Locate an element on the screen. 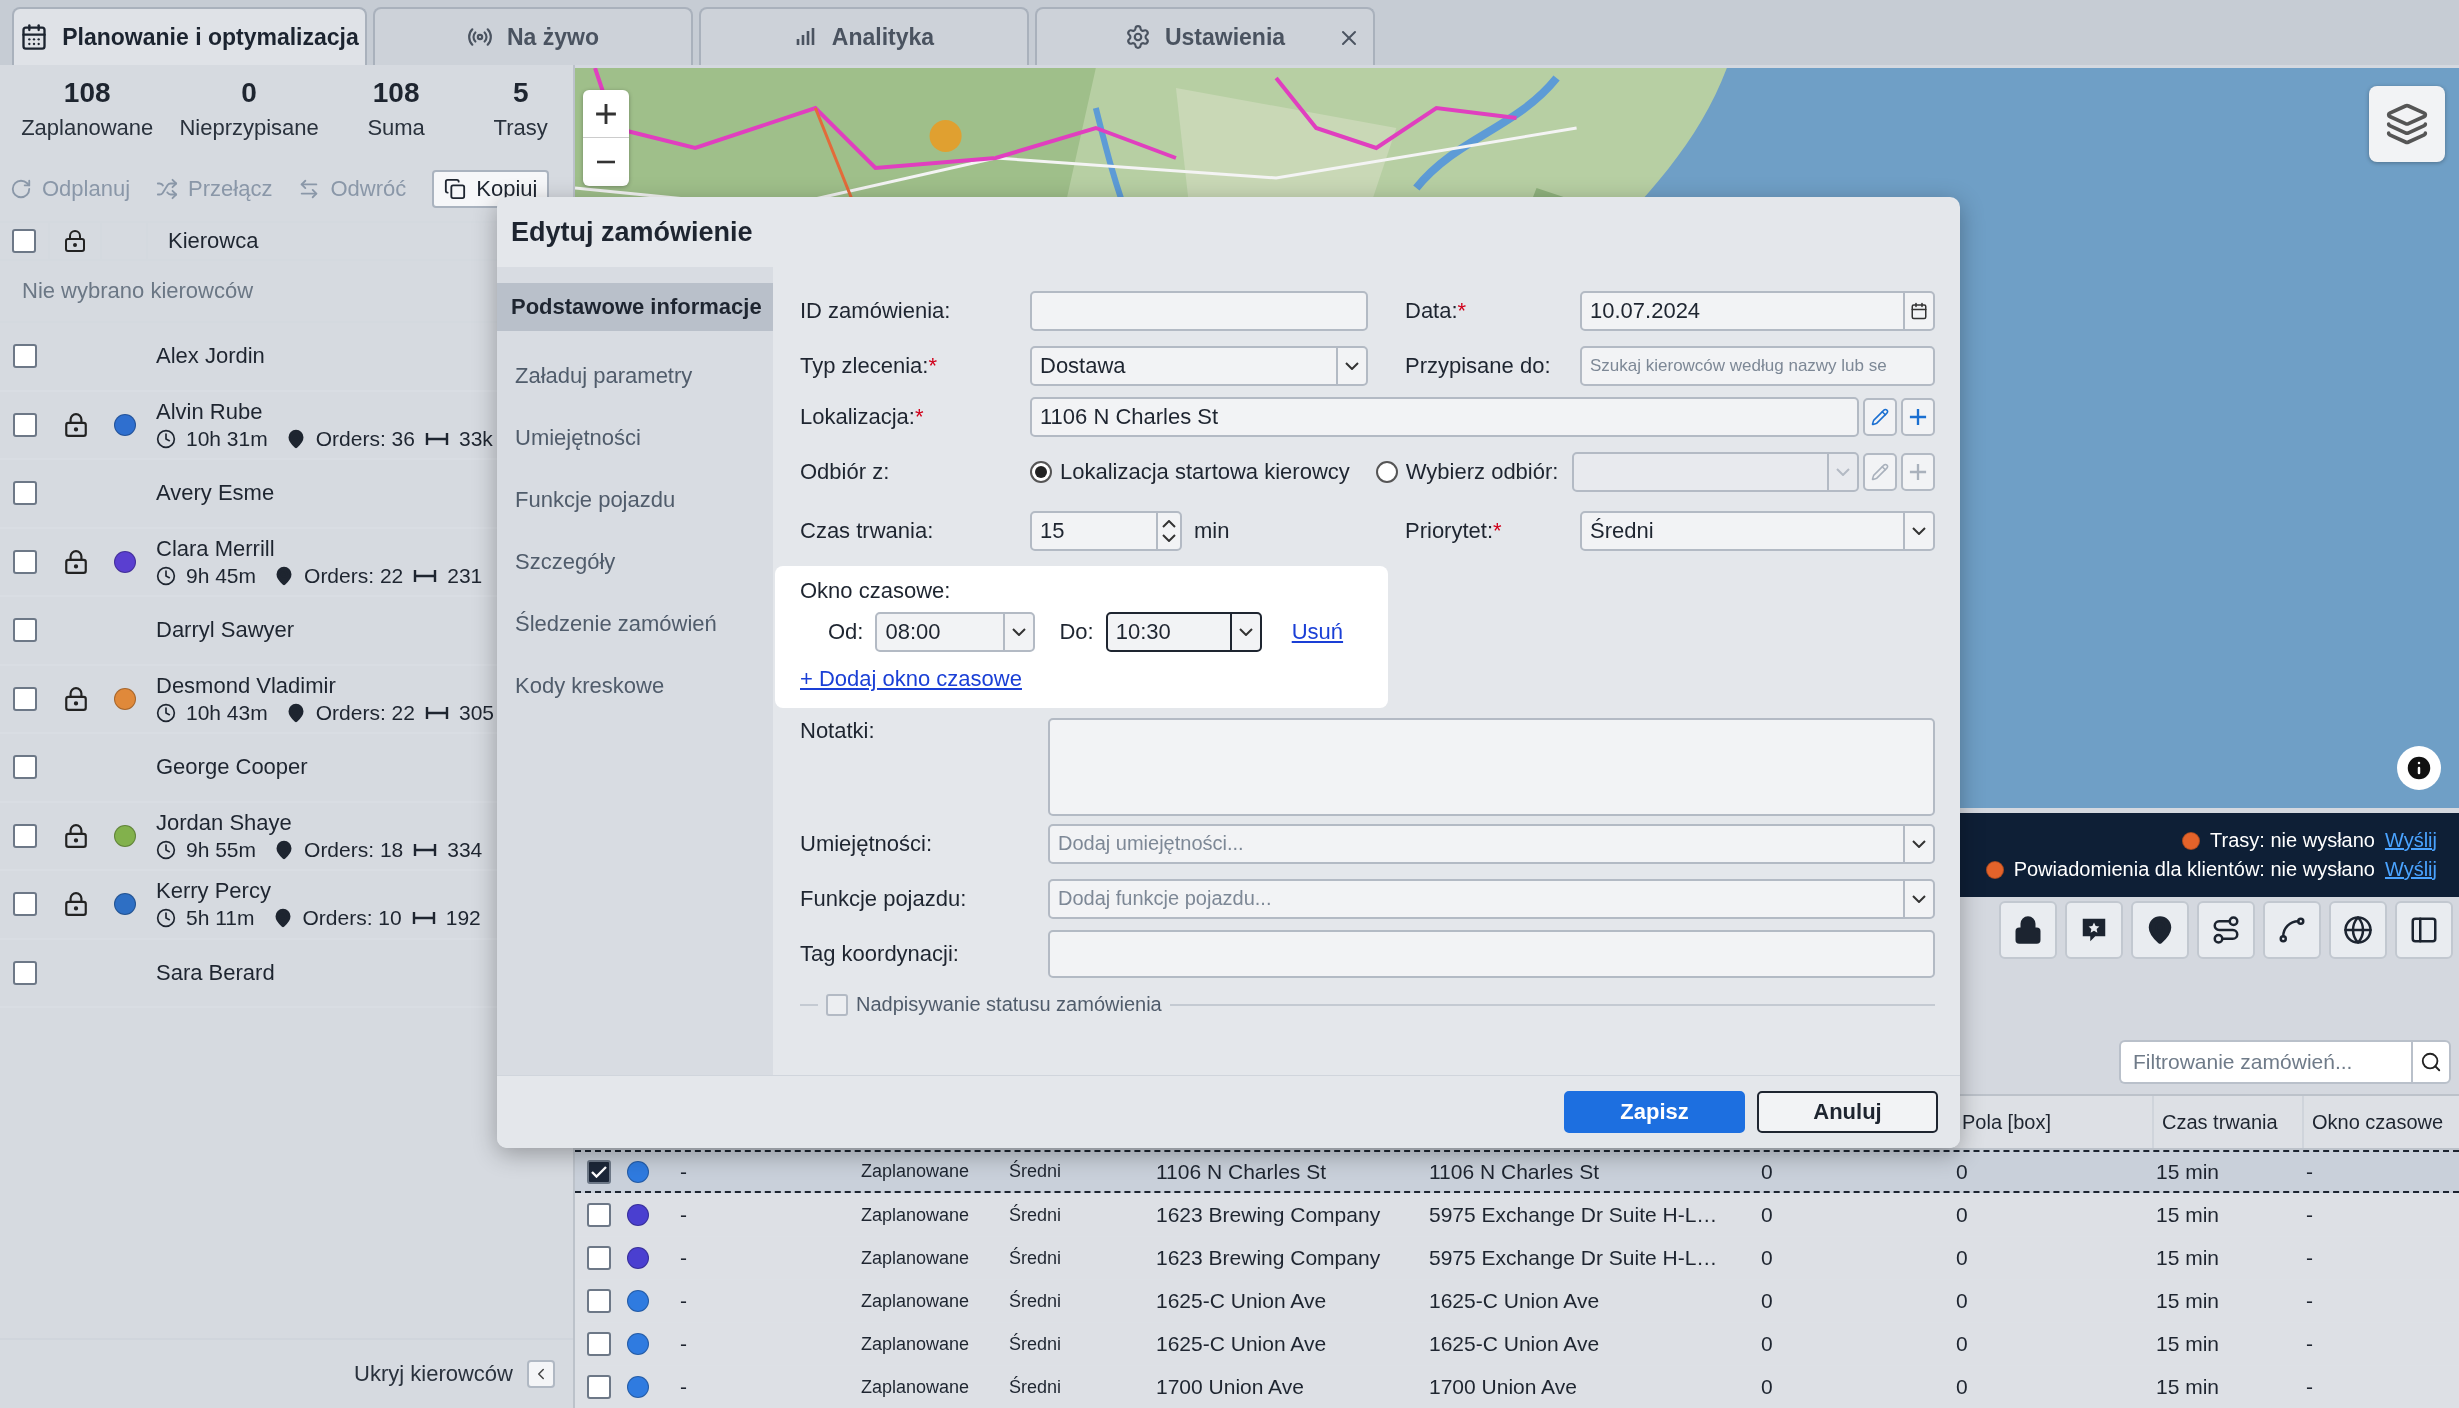  notes-field is located at coordinates (1491, 767).